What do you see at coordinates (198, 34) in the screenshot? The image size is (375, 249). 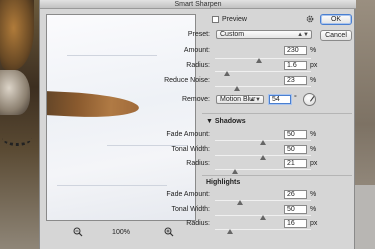 I see `preset-label: Preset:` at bounding box center [198, 34].